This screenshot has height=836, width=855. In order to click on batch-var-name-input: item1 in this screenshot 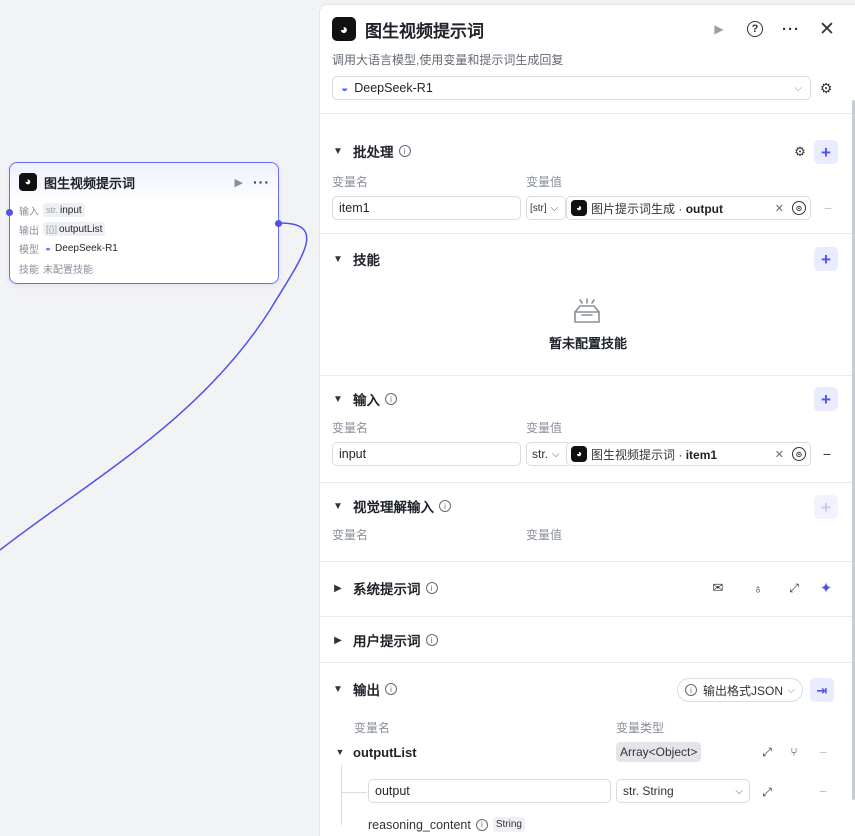, I will do `click(426, 208)`.